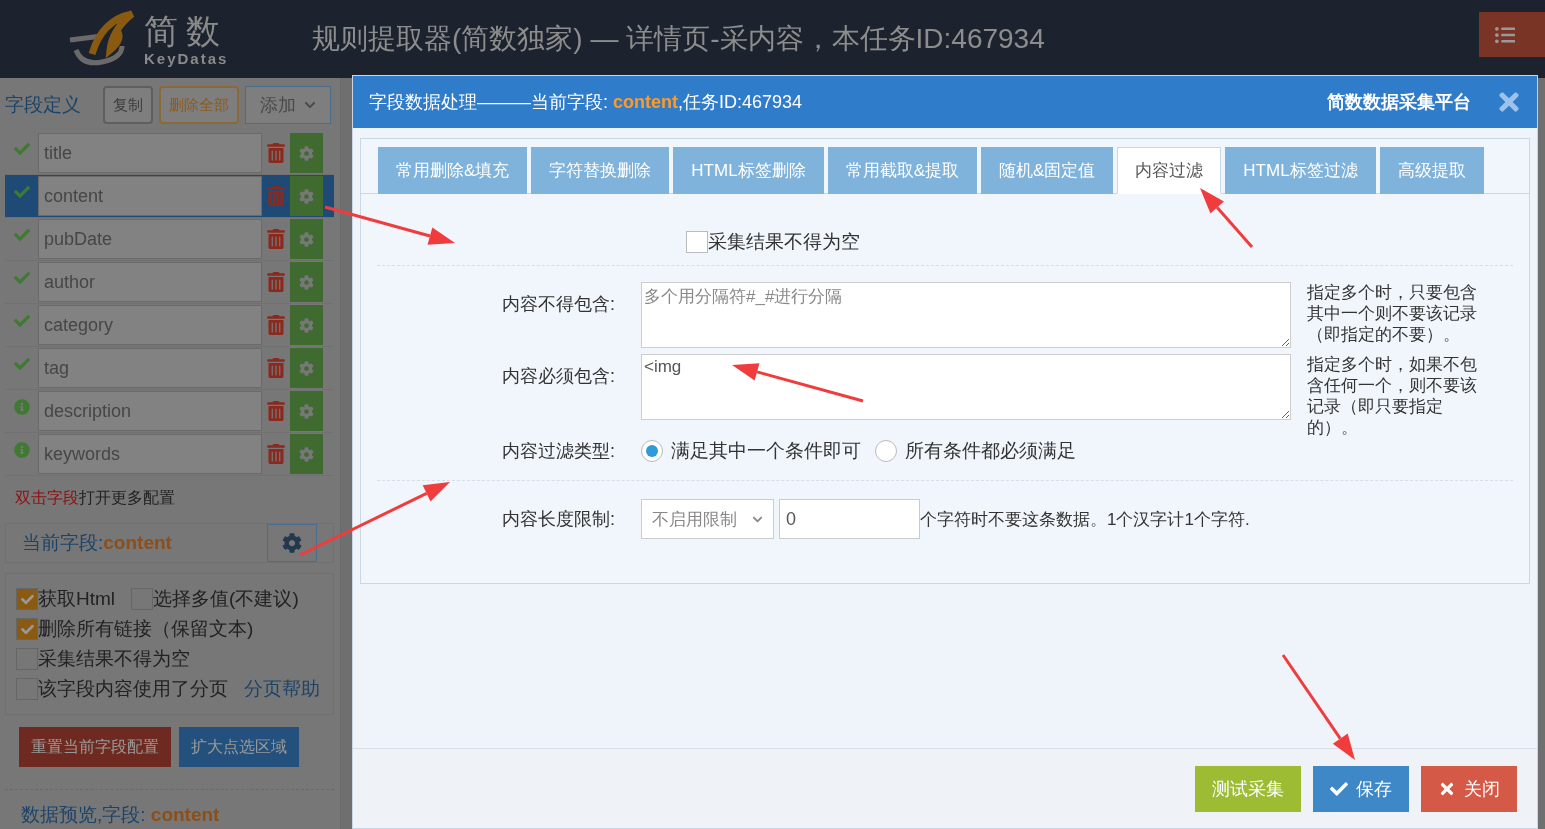  Describe the element at coordinates (150, 411) in the screenshot. I see `field-name-input: description` at that location.